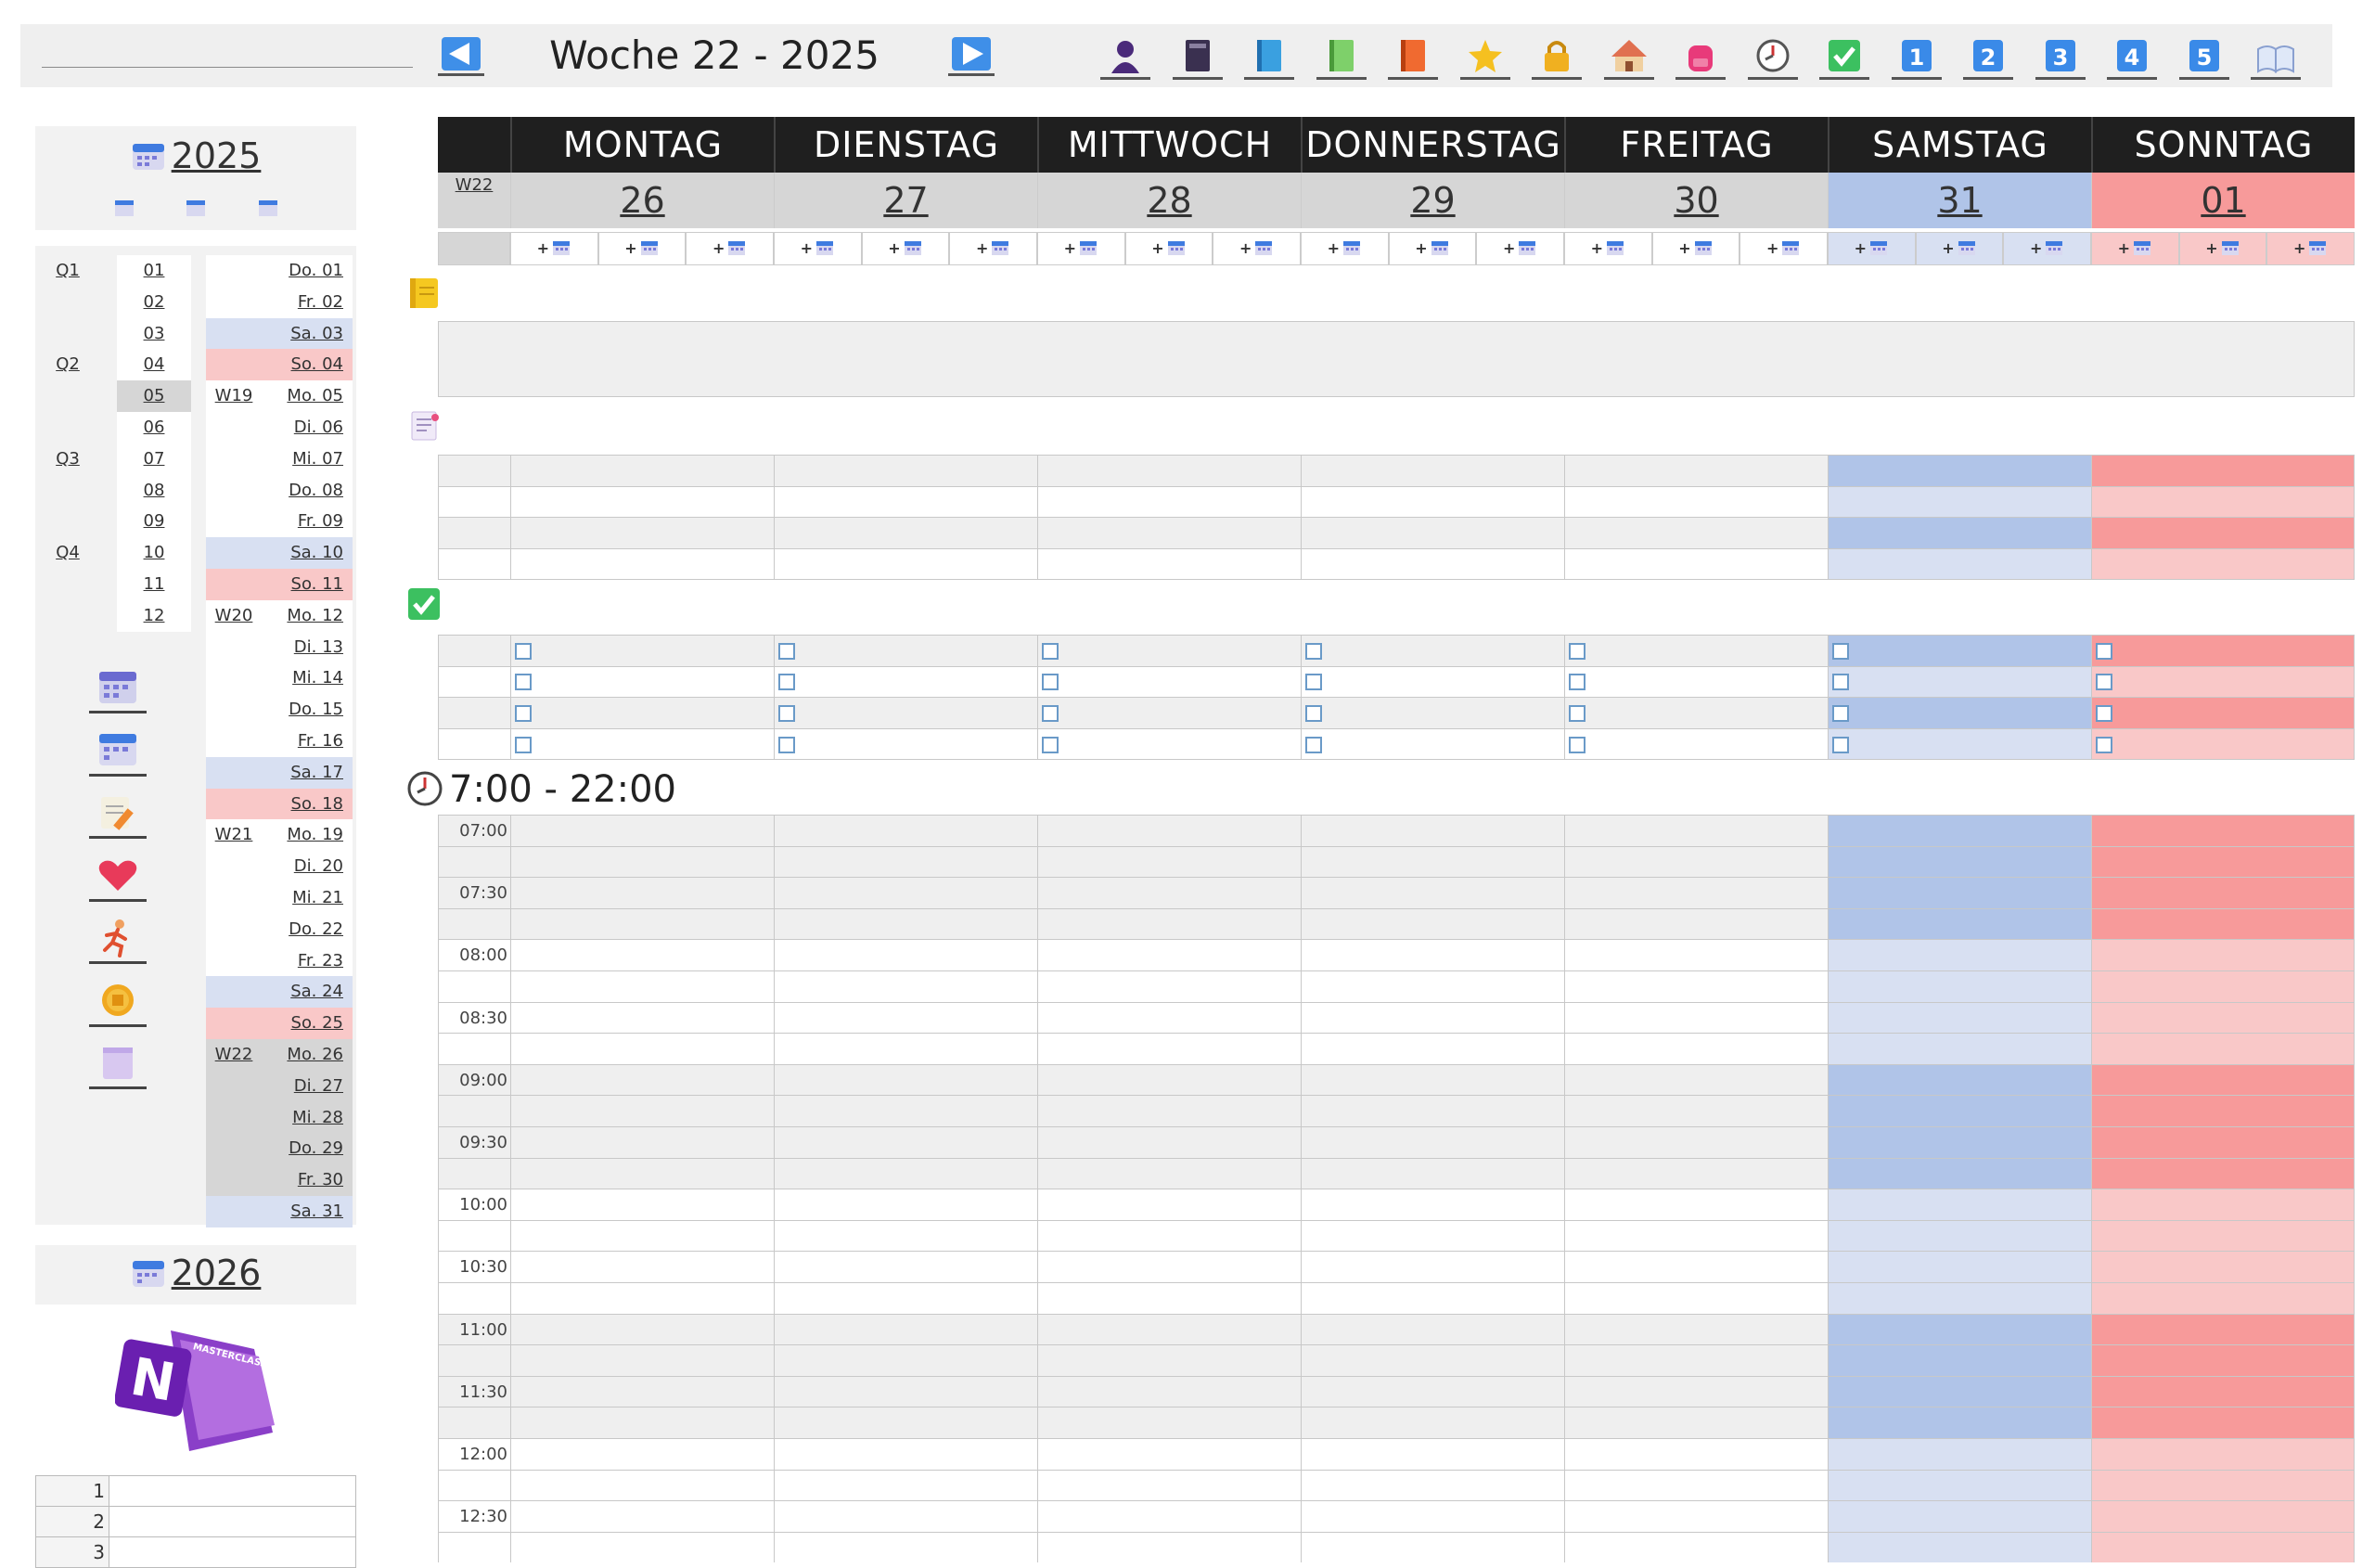  Describe the element at coordinates (196, 1389) in the screenshot. I see `onenote-masterclass-logo: N MASTERCLASS` at that location.